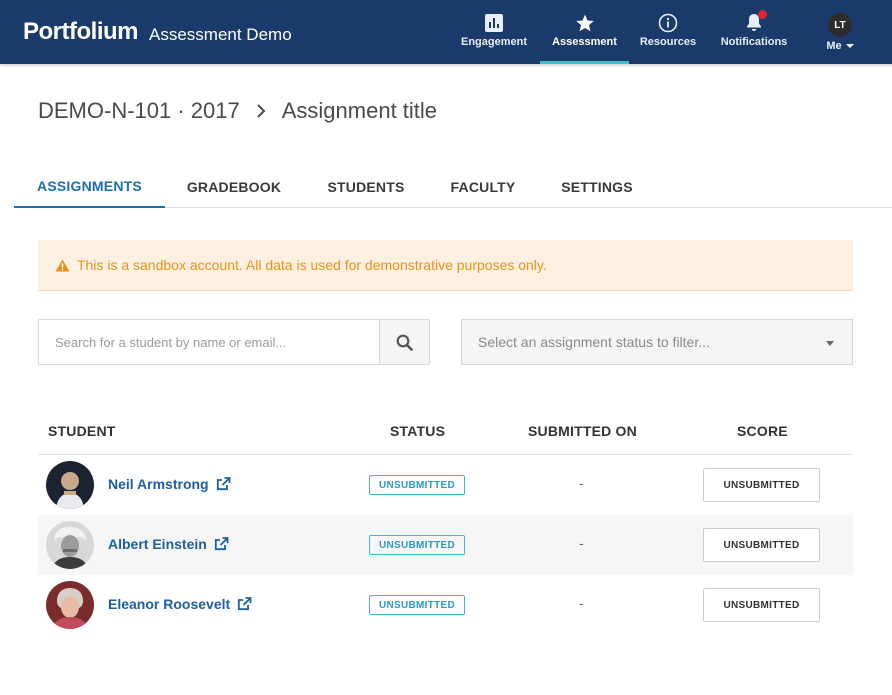  Describe the element at coordinates (169, 484) in the screenshot. I see `student-name-link: Neil Armstrong` at that location.